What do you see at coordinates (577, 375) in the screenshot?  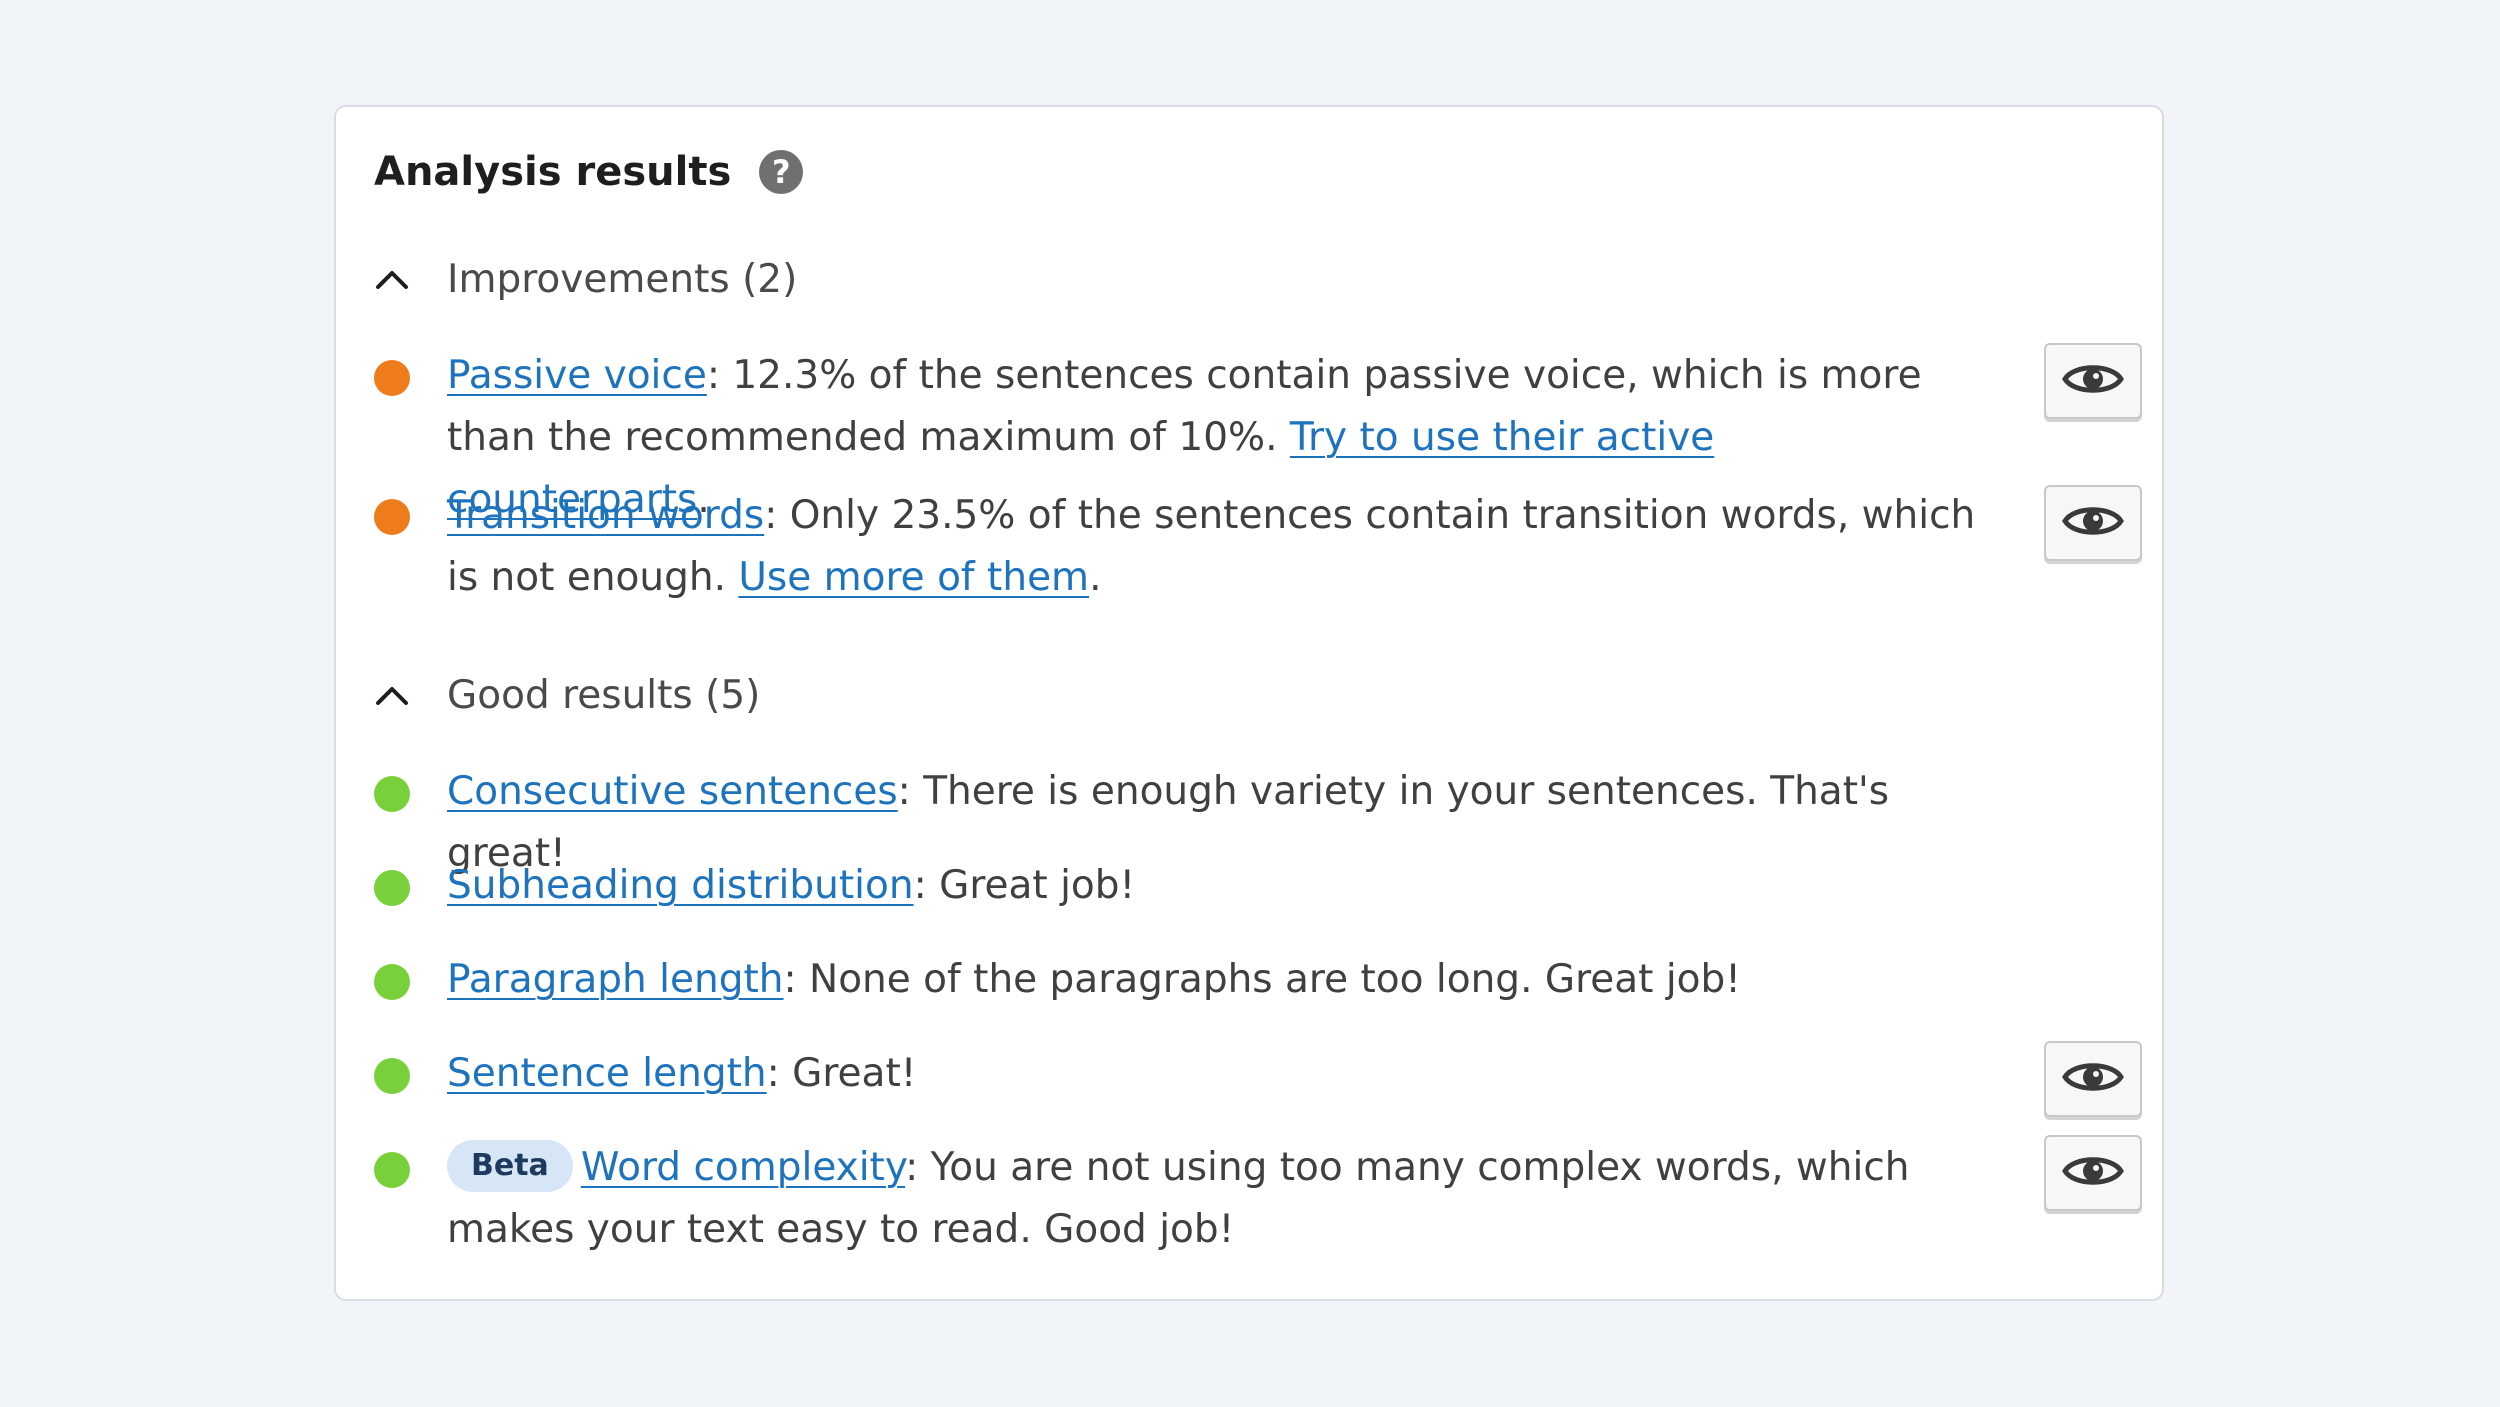 I see `passive-voice-link: Passive voice` at bounding box center [577, 375].